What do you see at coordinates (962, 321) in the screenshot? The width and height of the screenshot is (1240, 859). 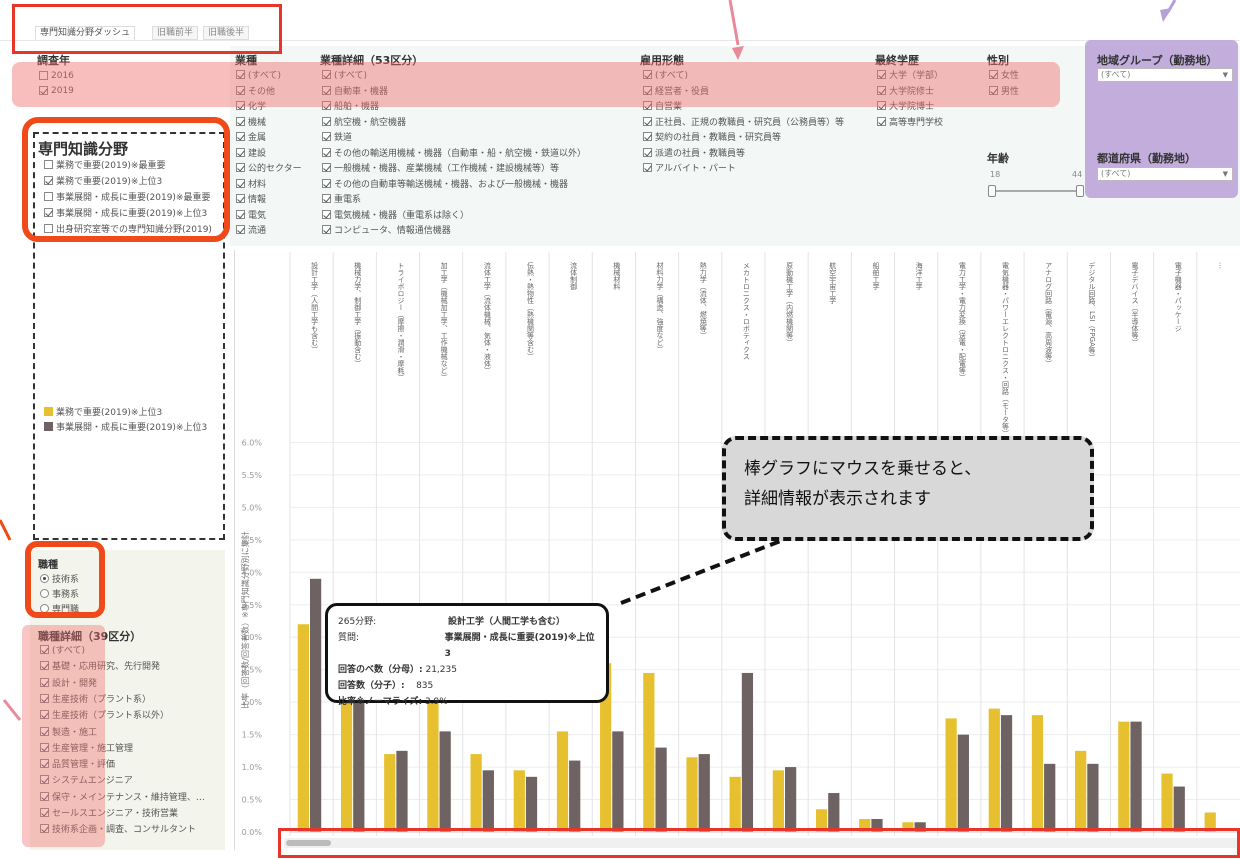 I see `category-label: 電力工学・電力変換（送電・配電等）` at bounding box center [962, 321].